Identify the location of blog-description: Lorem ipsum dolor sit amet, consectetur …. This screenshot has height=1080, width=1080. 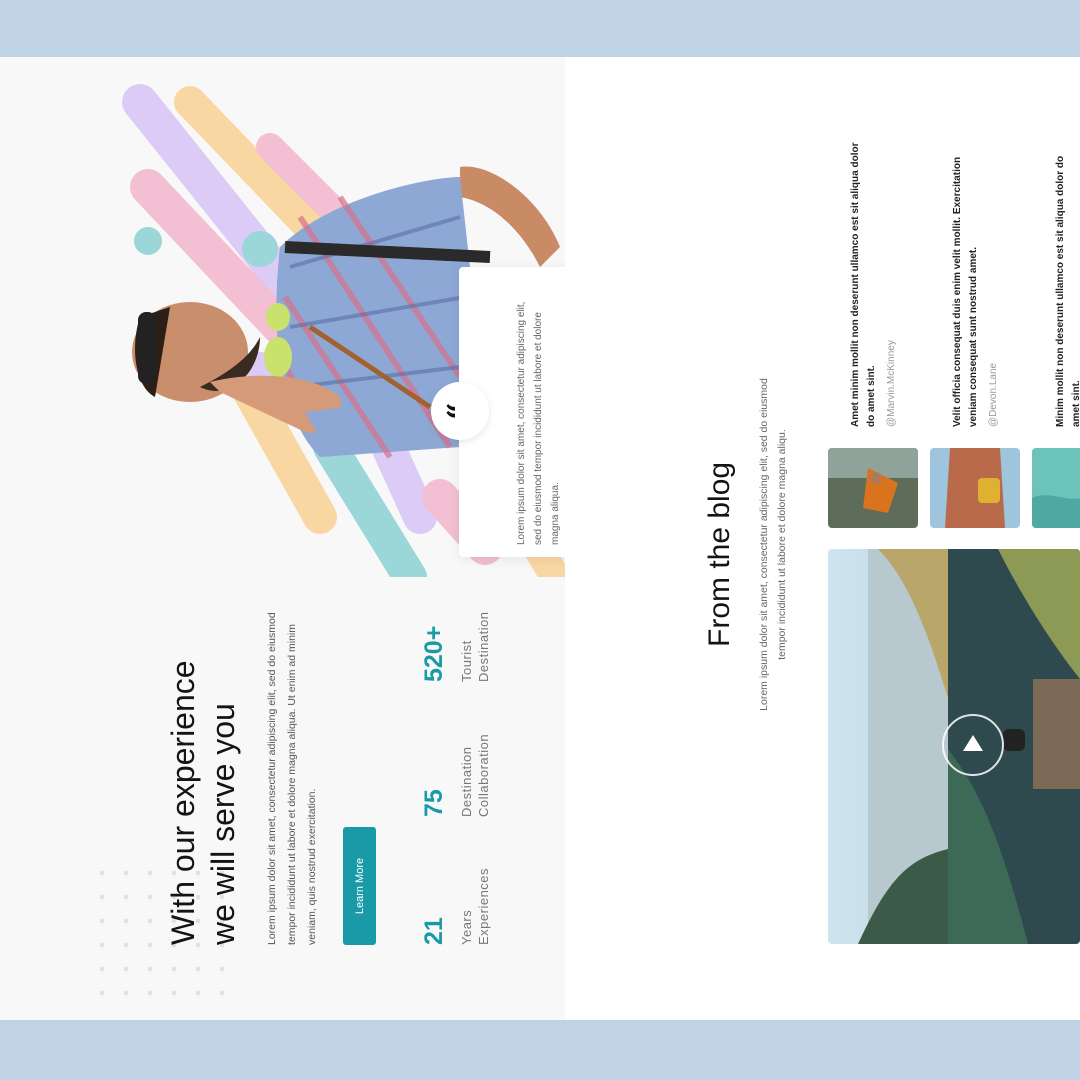
(773, 544).